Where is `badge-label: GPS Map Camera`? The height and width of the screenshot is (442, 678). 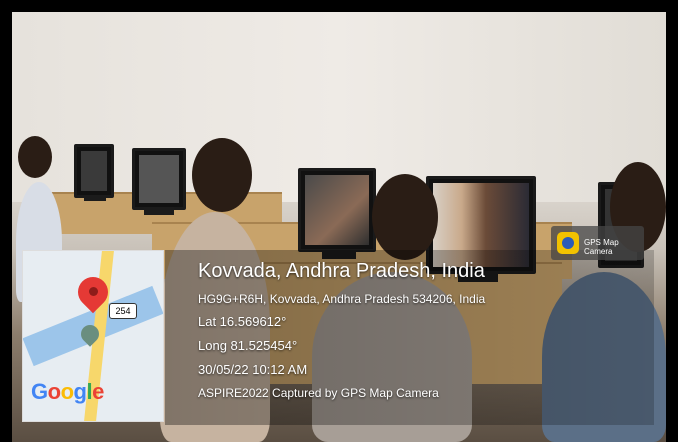
badge-label: GPS Map Camera is located at coordinates (601, 247).